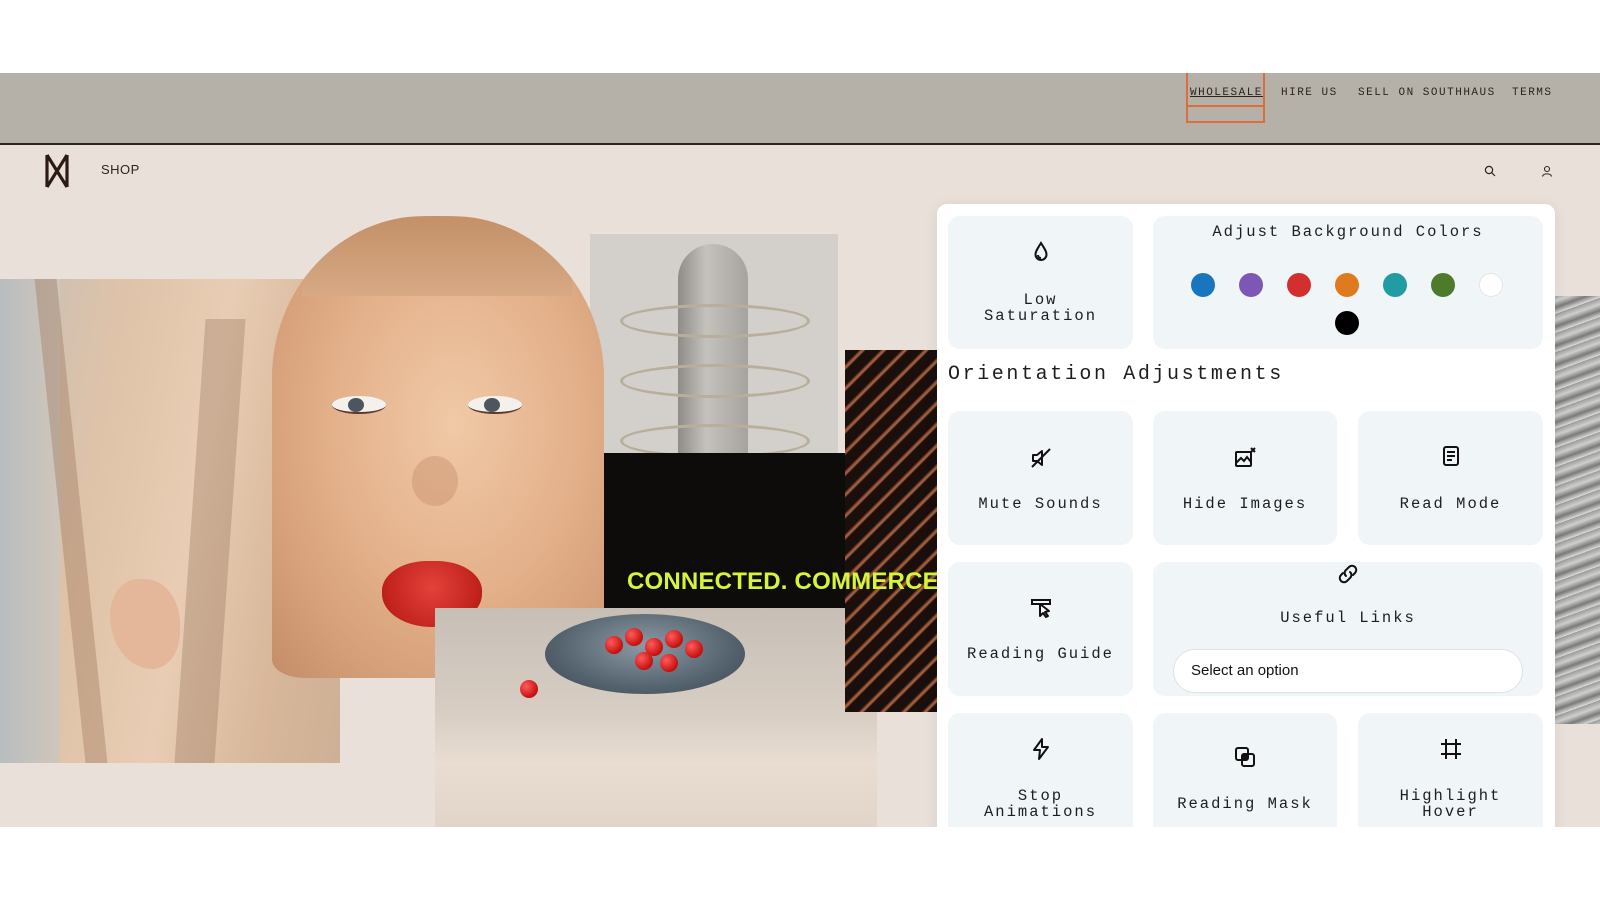  Describe the element at coordinates (1040, 282) in the screenshot. I see `low-saturation-button: Low Saturation` at that location.